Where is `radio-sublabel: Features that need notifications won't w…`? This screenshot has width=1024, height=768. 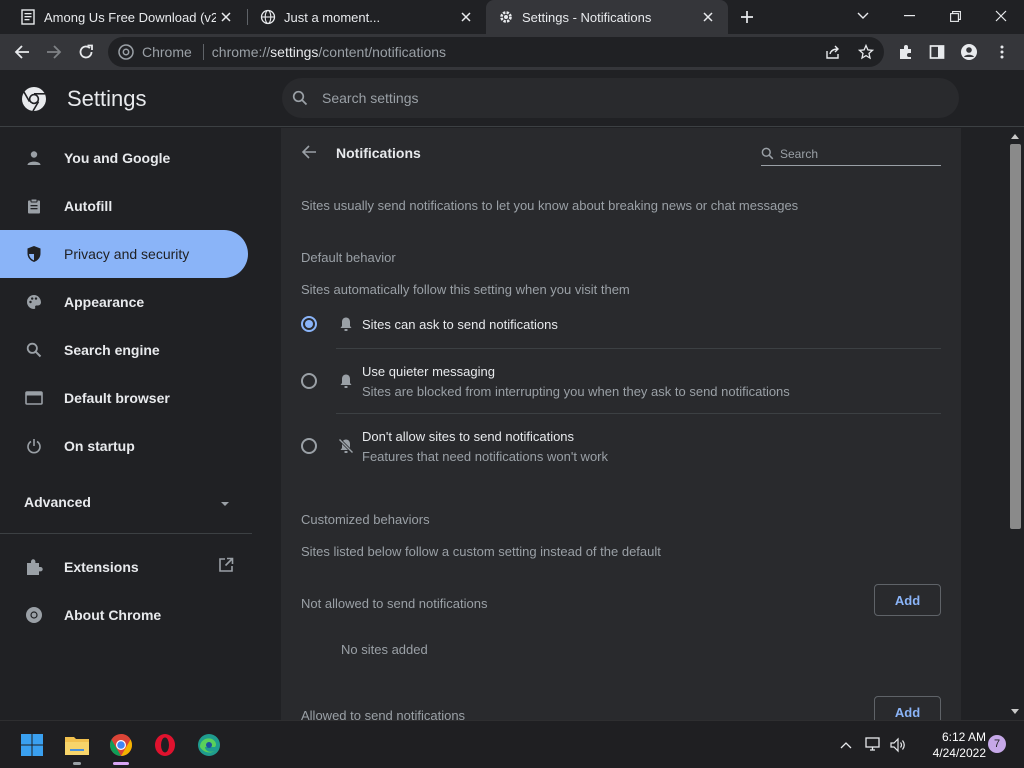 radio-sublabel: Features that need notifications won't w… is located at coordinates (485, 456).